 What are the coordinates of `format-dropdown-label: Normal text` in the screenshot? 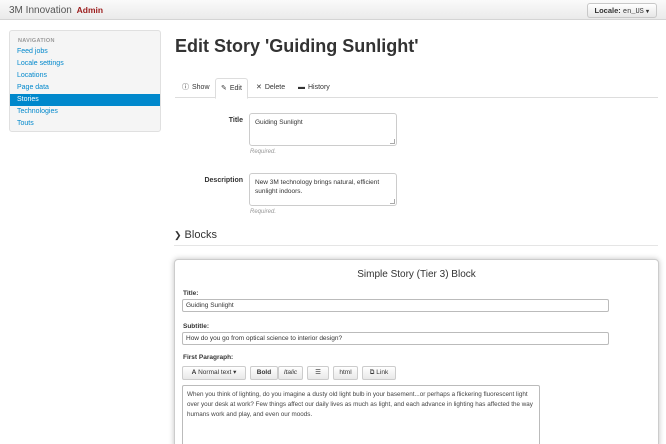 It's located at (215, 372).